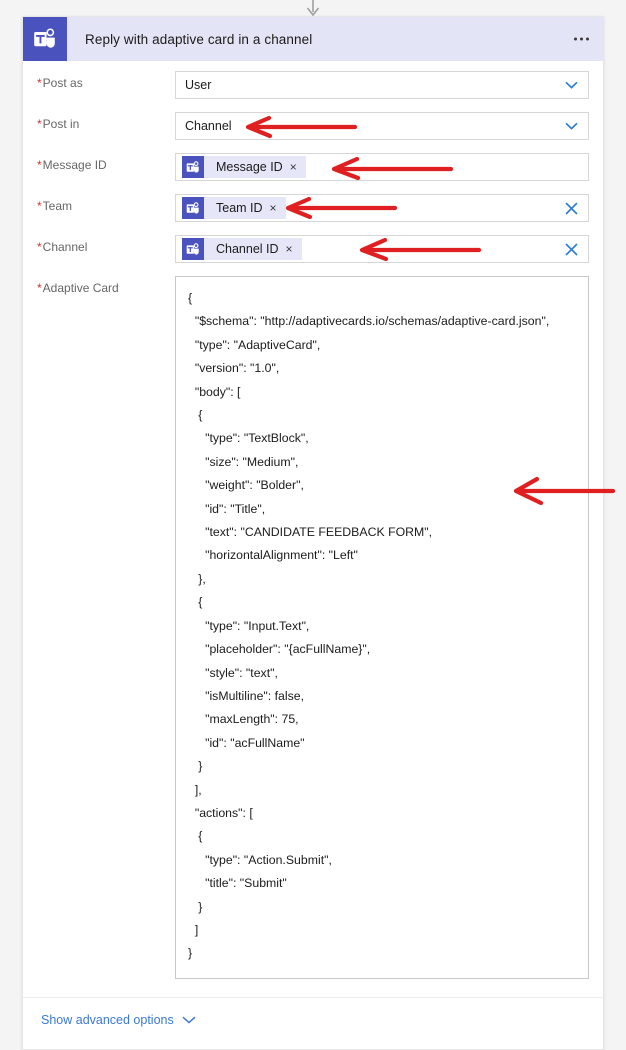 The image size is (626, 1050). Describe the element at coordinates (243, 461) in the screenshot. I see `code-line: "size": "Medium",` at that location.